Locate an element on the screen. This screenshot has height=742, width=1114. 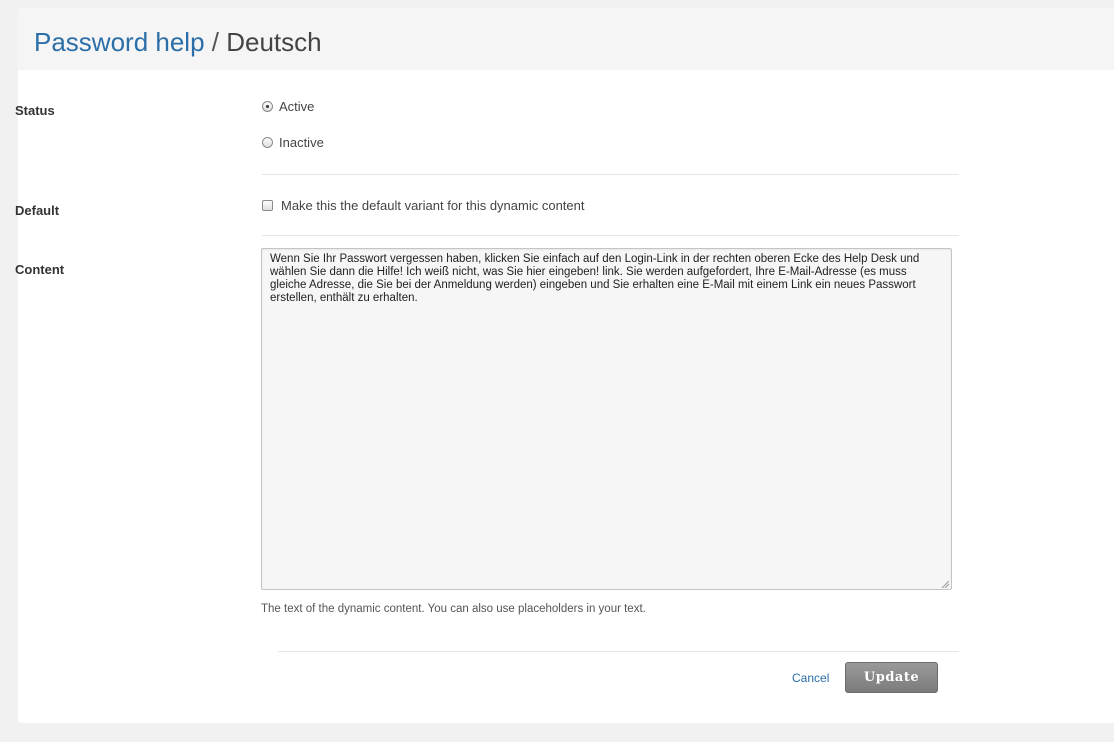
panel-header: Password help / Deutsch is located at coordinates (566, 39).